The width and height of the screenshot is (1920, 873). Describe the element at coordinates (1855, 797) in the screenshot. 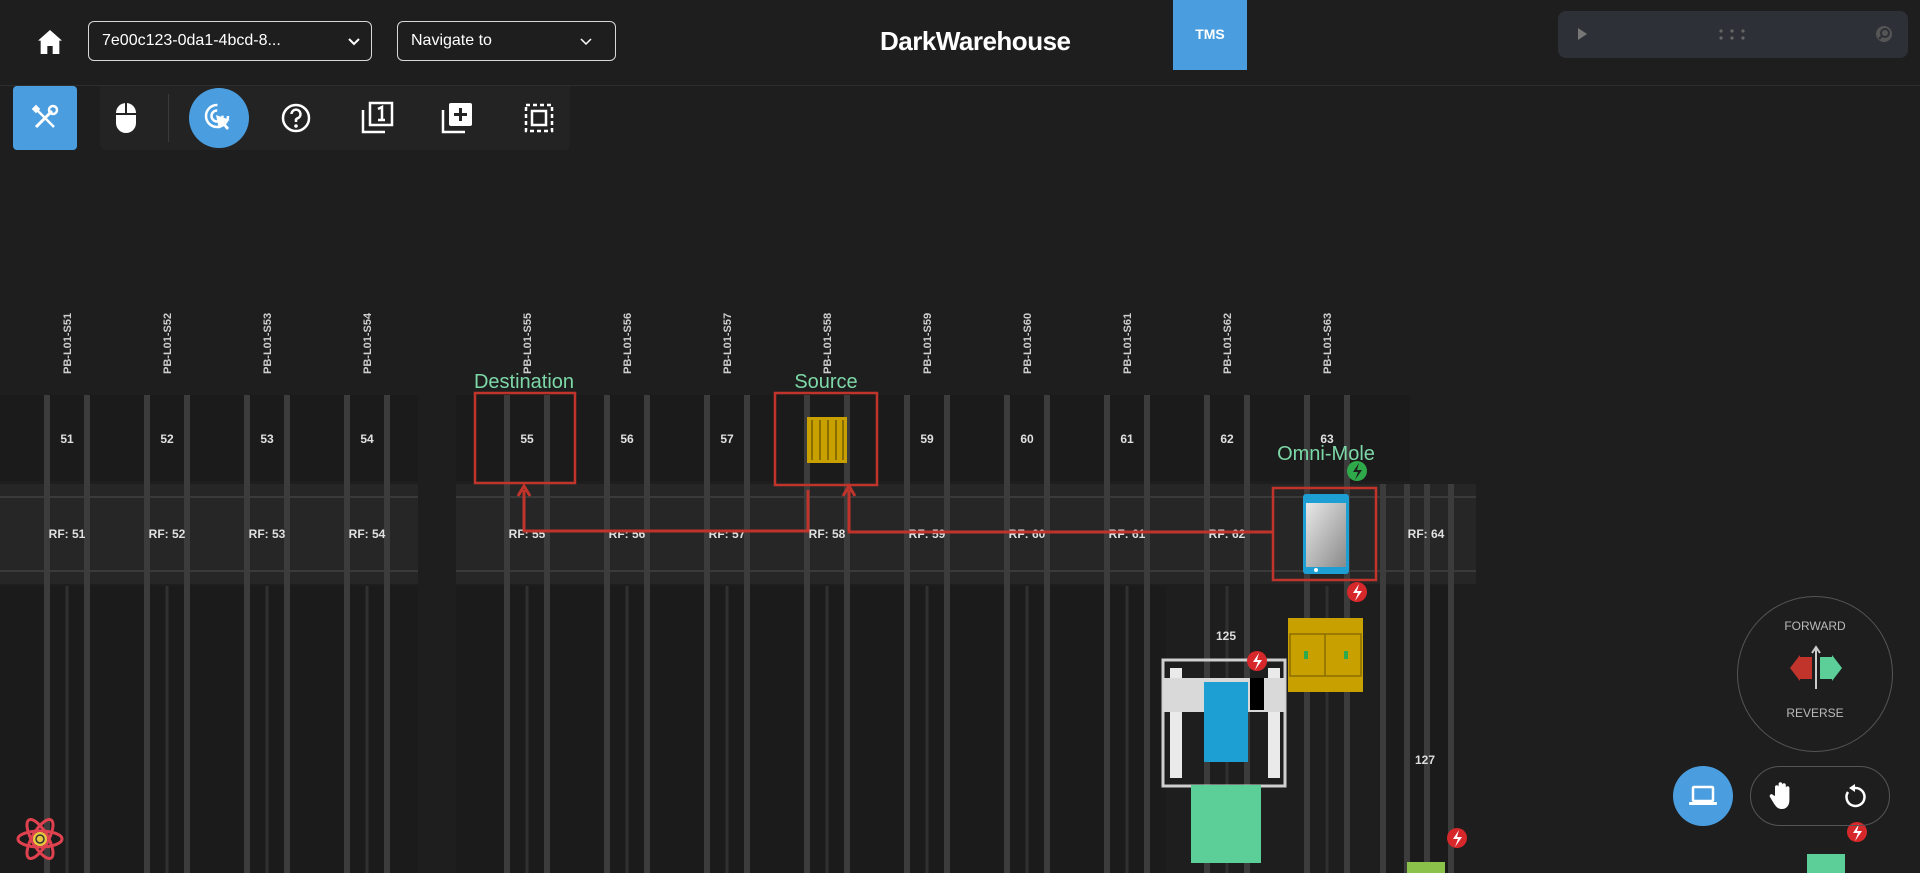

I see `reset-icon` at that location.